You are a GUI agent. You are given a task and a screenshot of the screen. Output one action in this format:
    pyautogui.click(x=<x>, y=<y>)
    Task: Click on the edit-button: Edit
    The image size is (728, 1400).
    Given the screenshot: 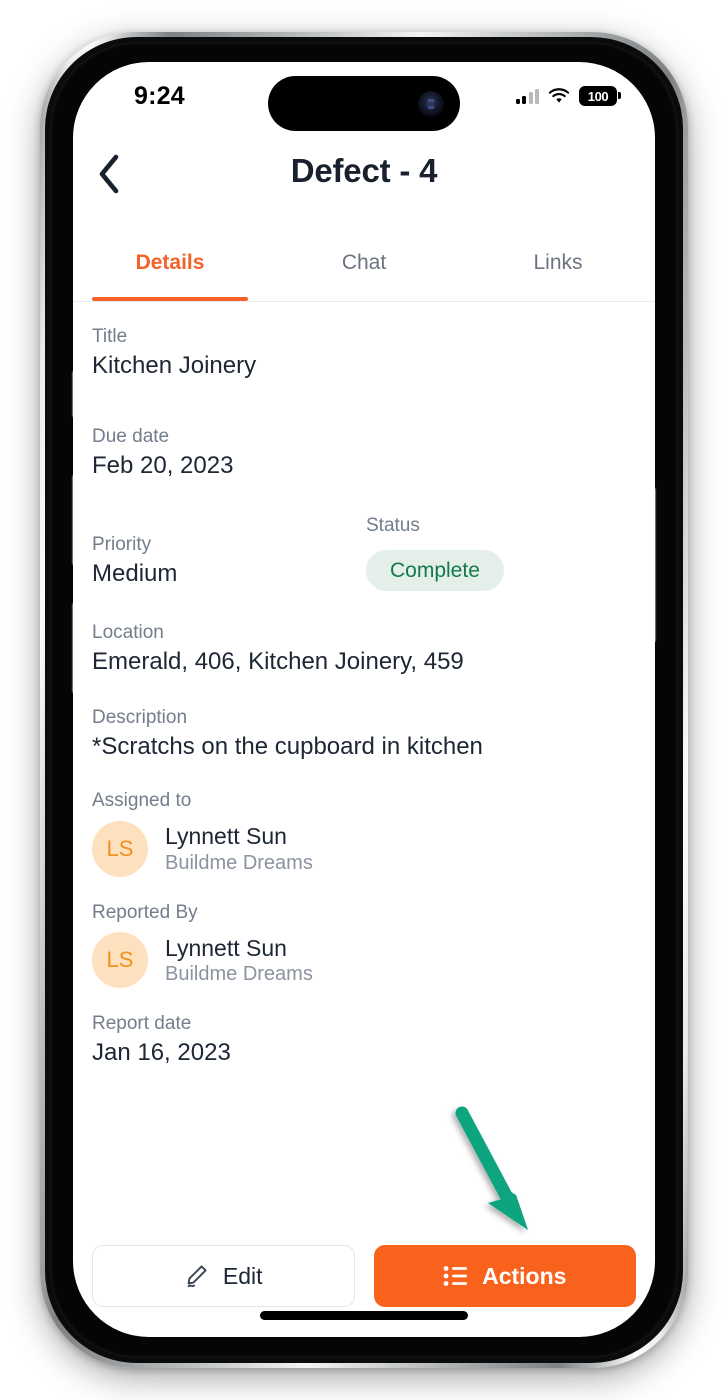 What is the action you would take?
    pyautogui.click(x=223, y=1276)
    